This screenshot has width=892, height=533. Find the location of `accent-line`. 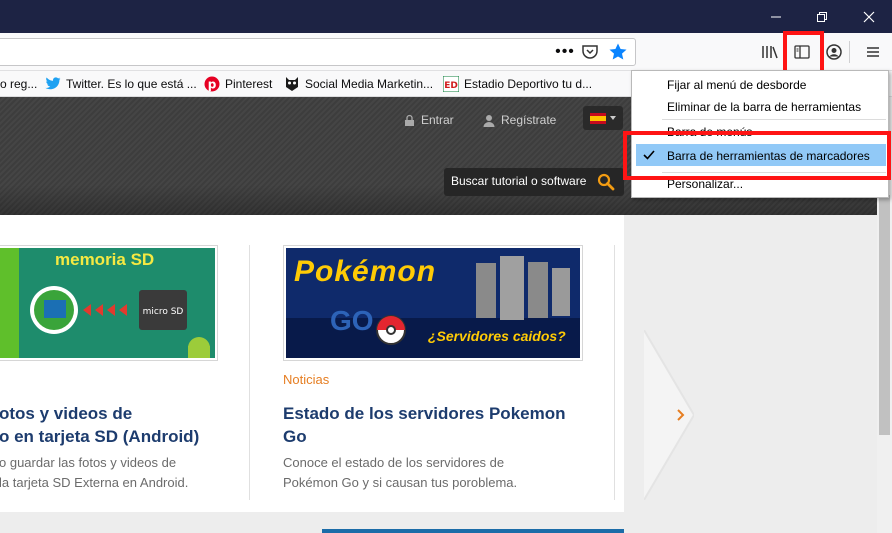

accent-line is located at coordinates (473, 531).